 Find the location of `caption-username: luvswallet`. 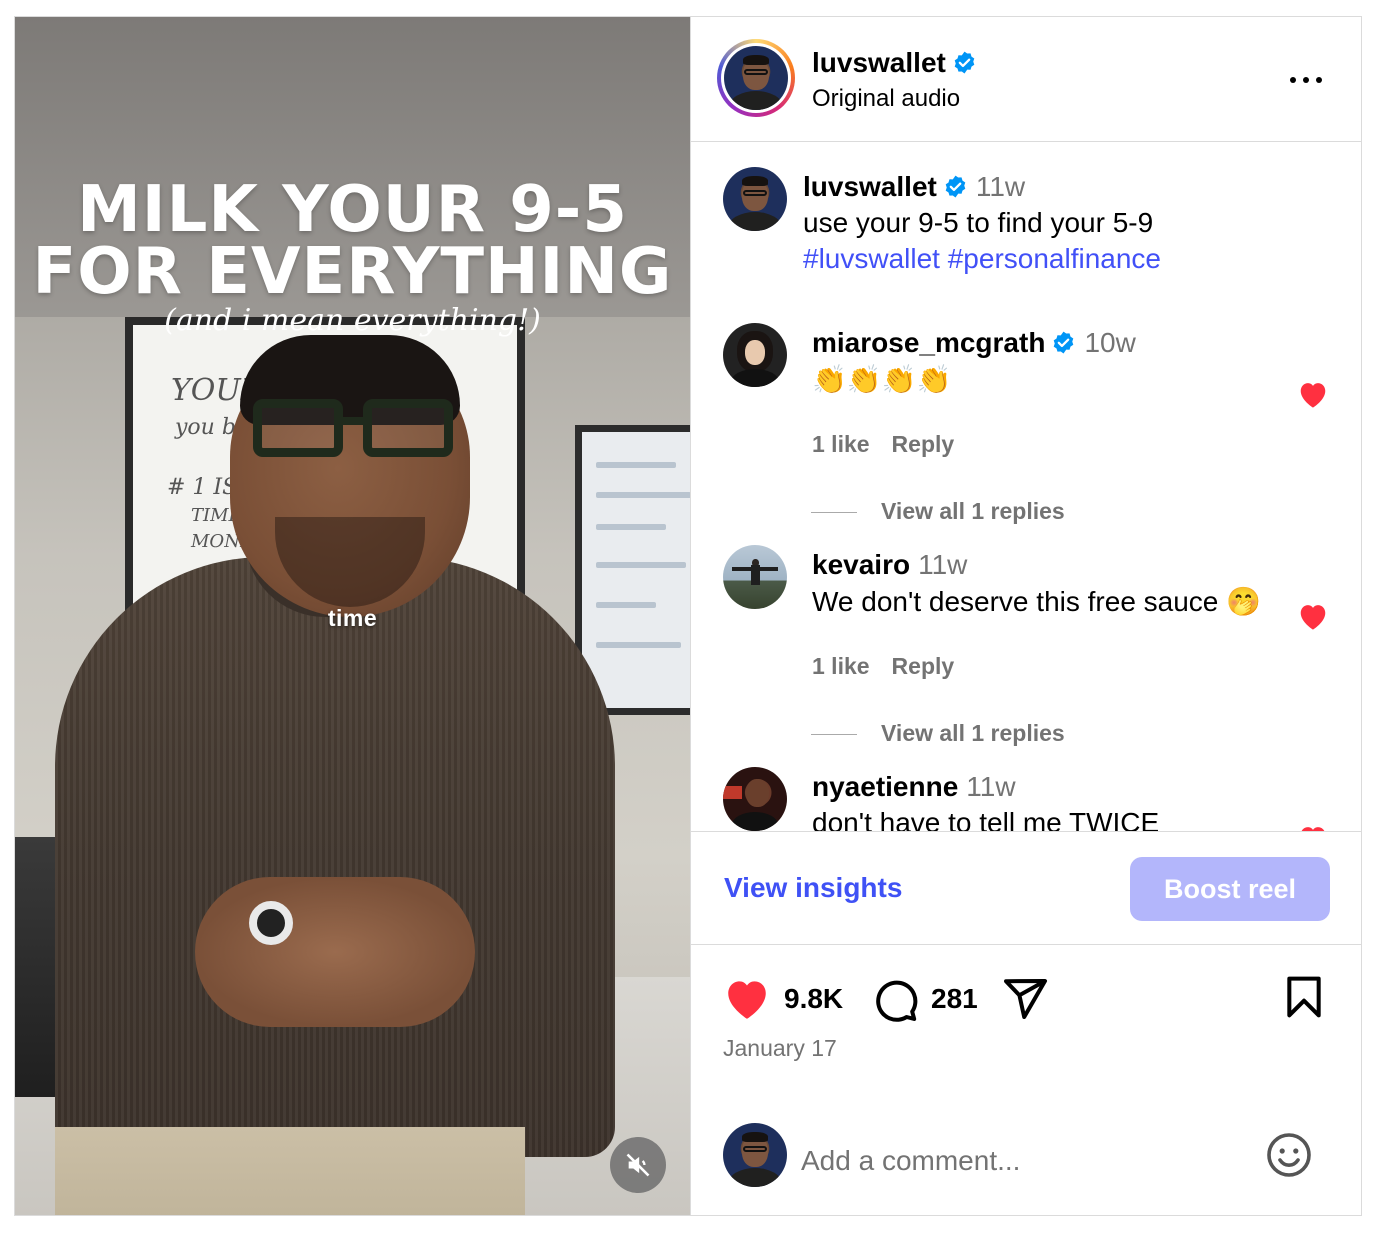

caption-username: luvswallet is located at coordinates (870, 186).